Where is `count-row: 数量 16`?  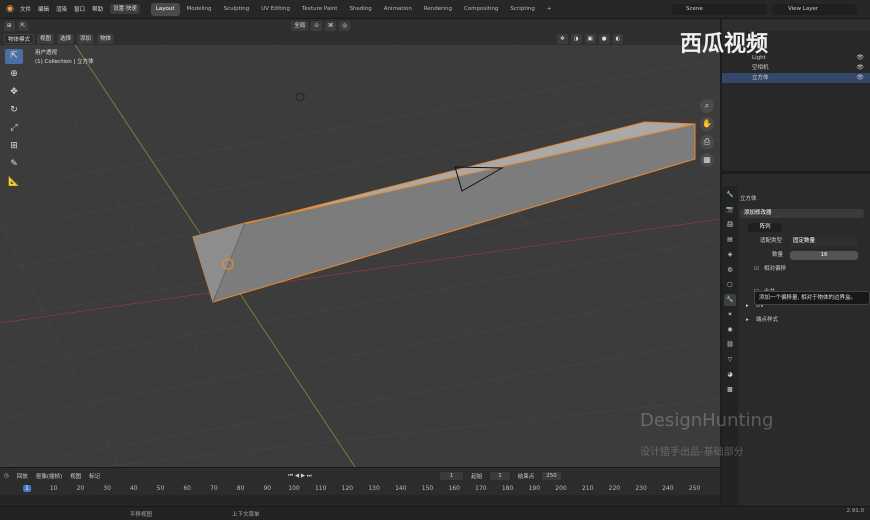 count-row: 数量 16 is located at coordinates (805, 255).